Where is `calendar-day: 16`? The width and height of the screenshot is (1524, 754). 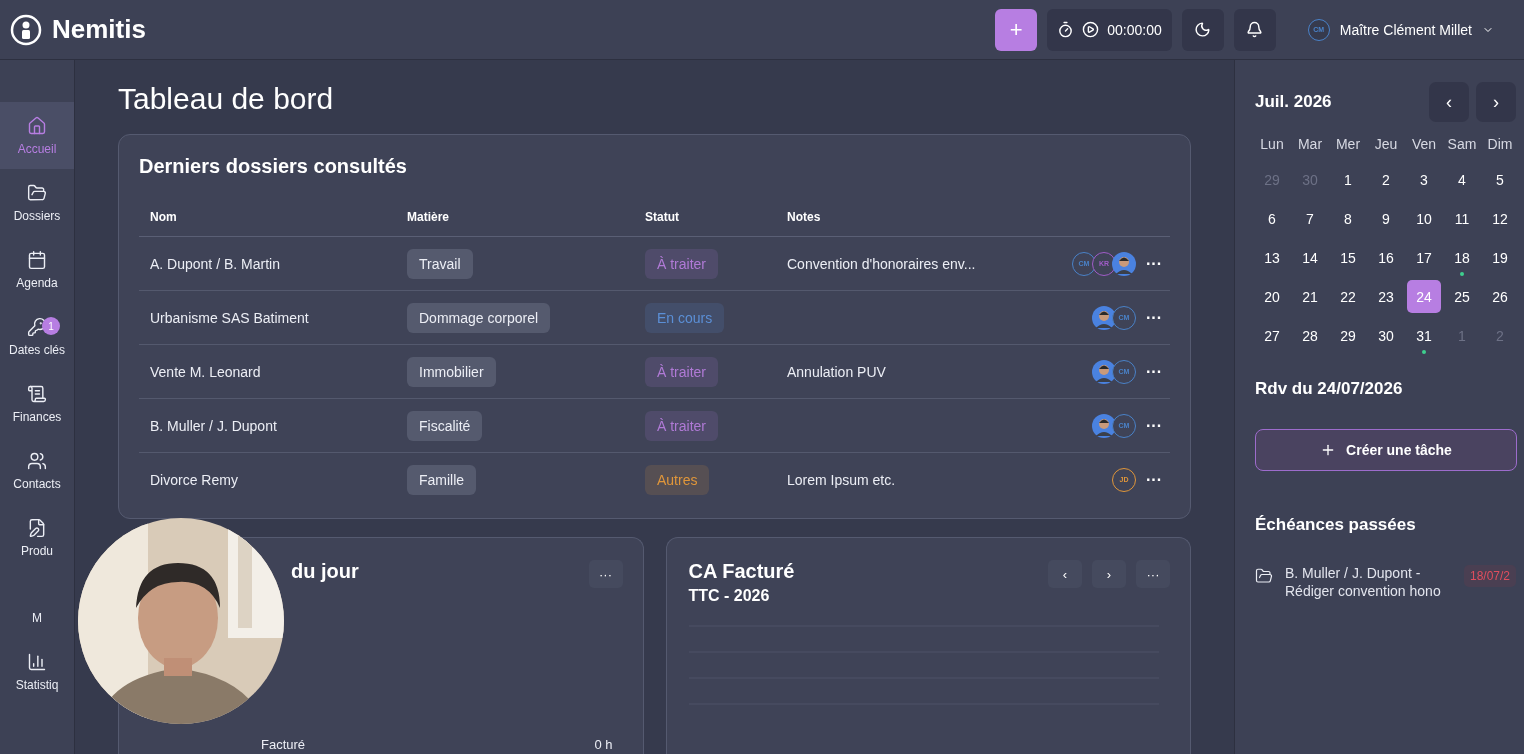
calendar-day: 16 is located at coordinates (1386, 257).